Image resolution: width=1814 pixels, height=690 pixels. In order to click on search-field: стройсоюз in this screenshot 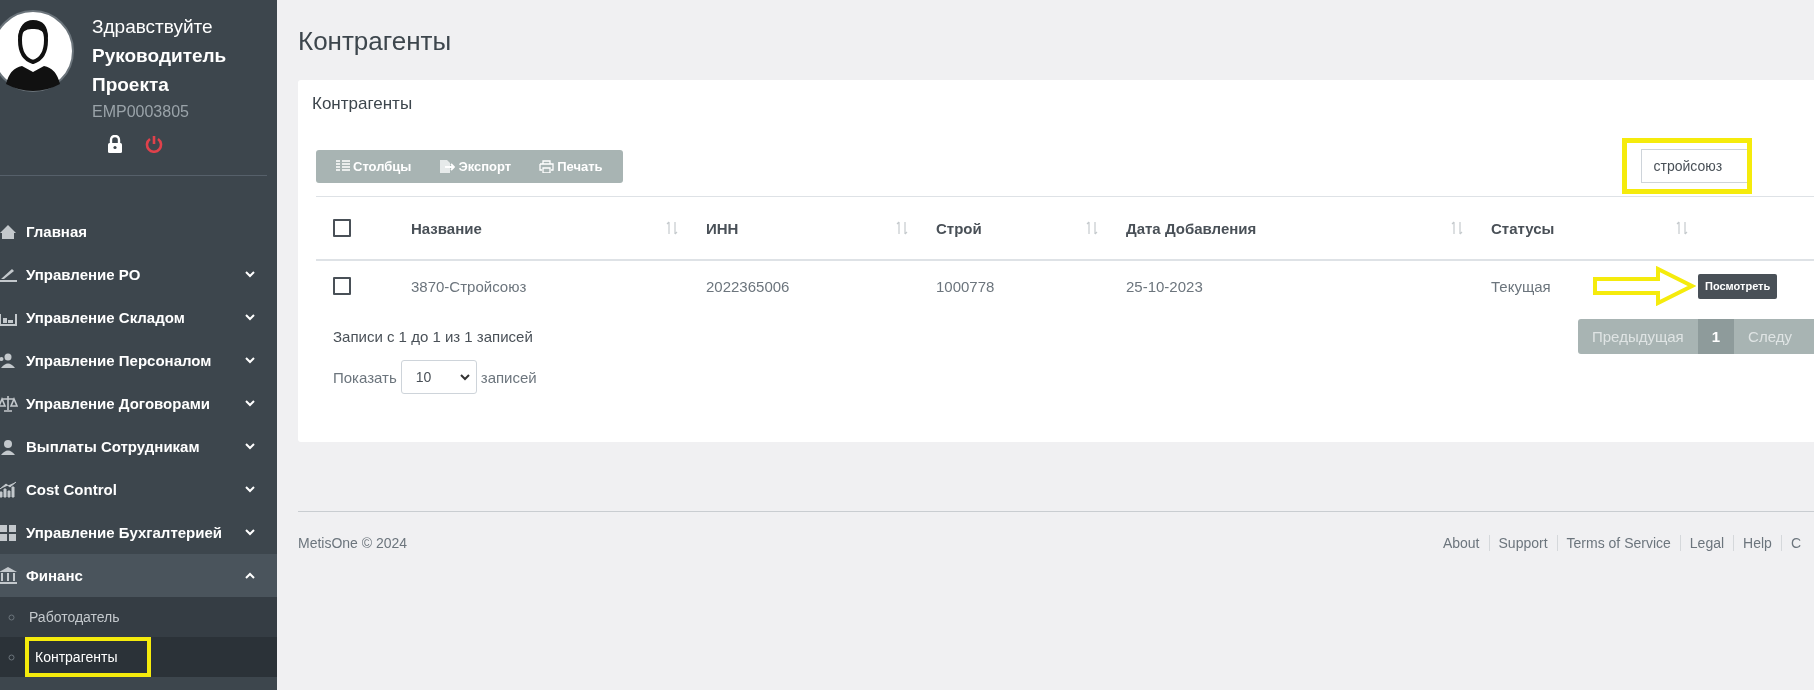, I will do `click(1693, 166)`.